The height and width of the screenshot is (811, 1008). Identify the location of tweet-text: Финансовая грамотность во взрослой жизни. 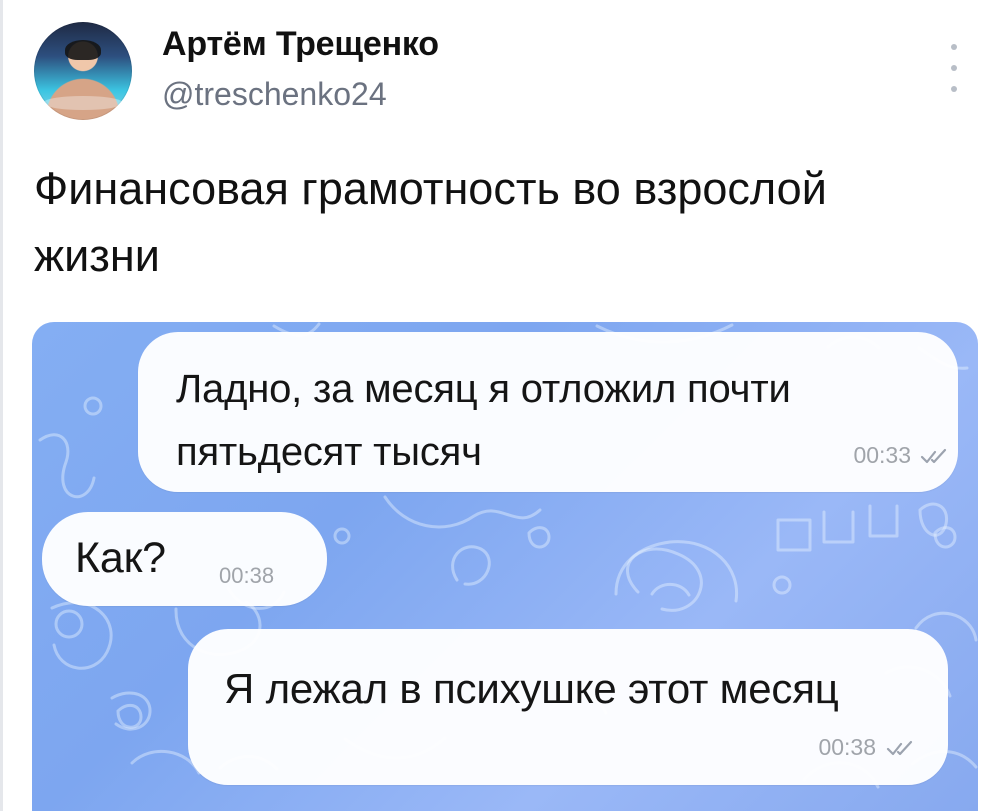
(430, 222).